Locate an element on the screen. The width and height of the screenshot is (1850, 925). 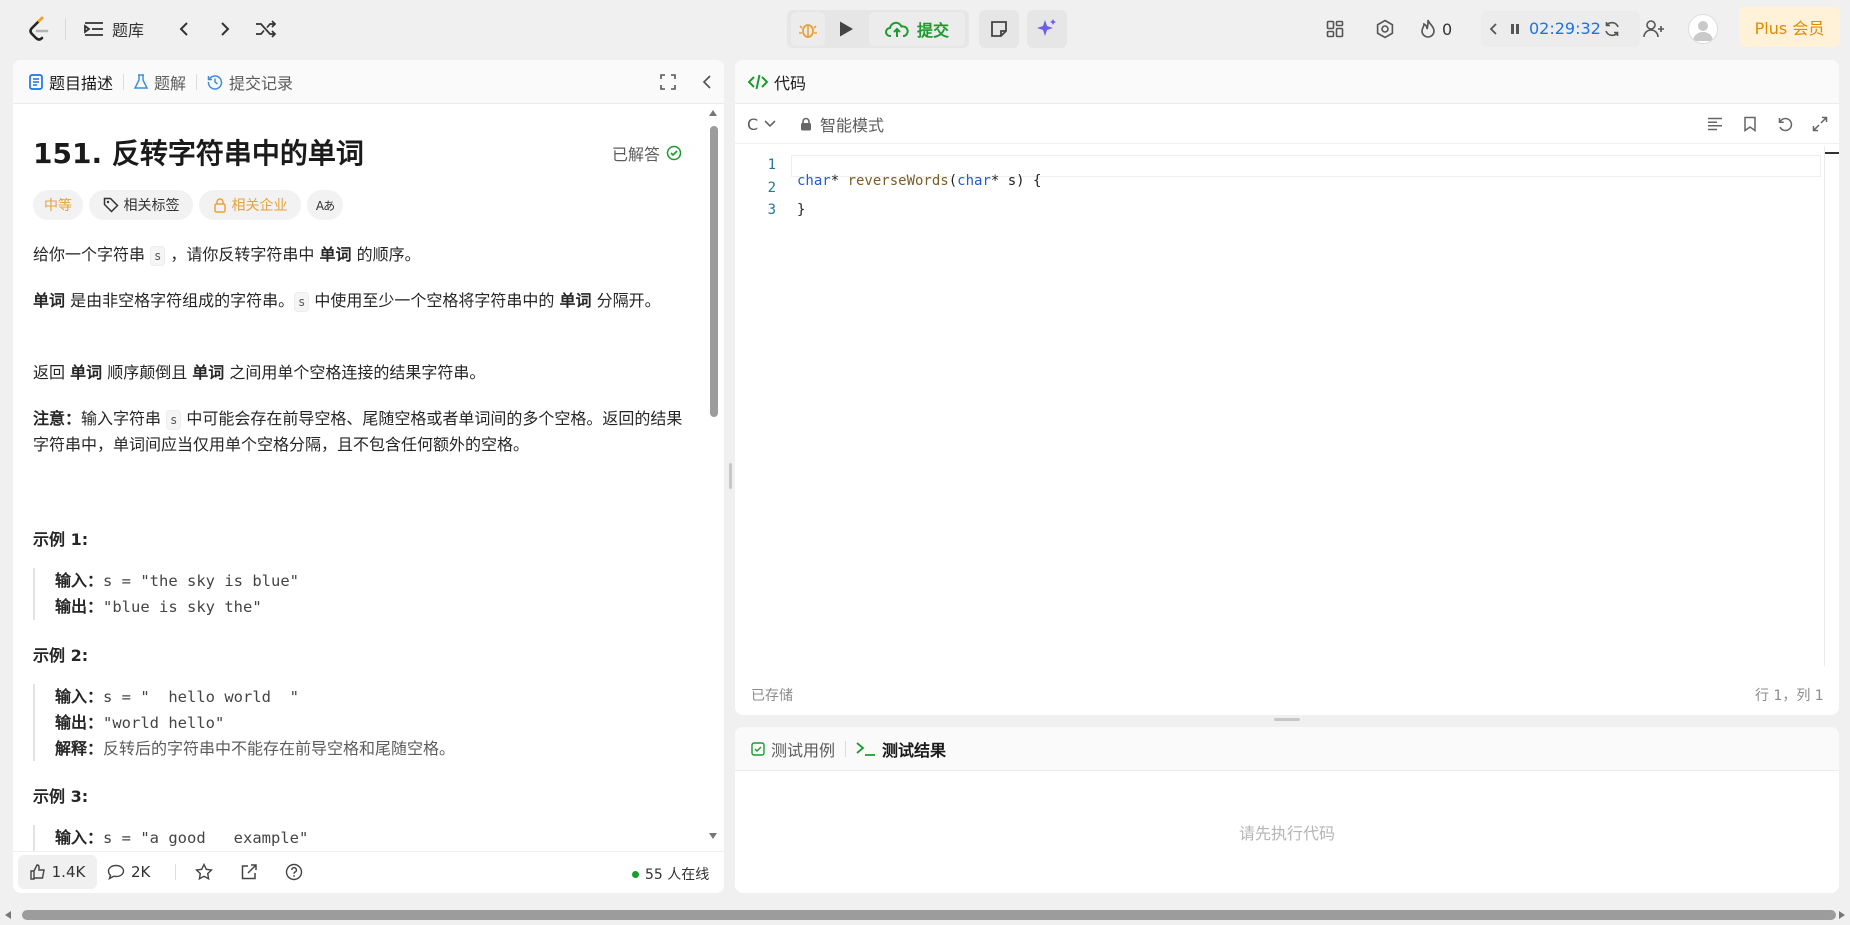
favorite-button is located at coordinates (204, 872).